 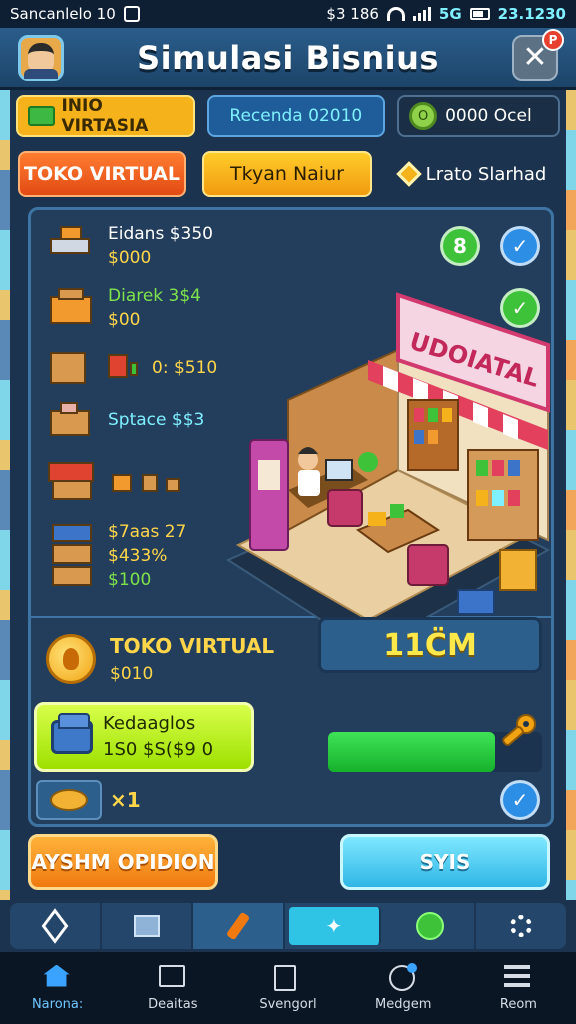 I want to click on status-right-text: $3 186, so click(x=352, y=14).